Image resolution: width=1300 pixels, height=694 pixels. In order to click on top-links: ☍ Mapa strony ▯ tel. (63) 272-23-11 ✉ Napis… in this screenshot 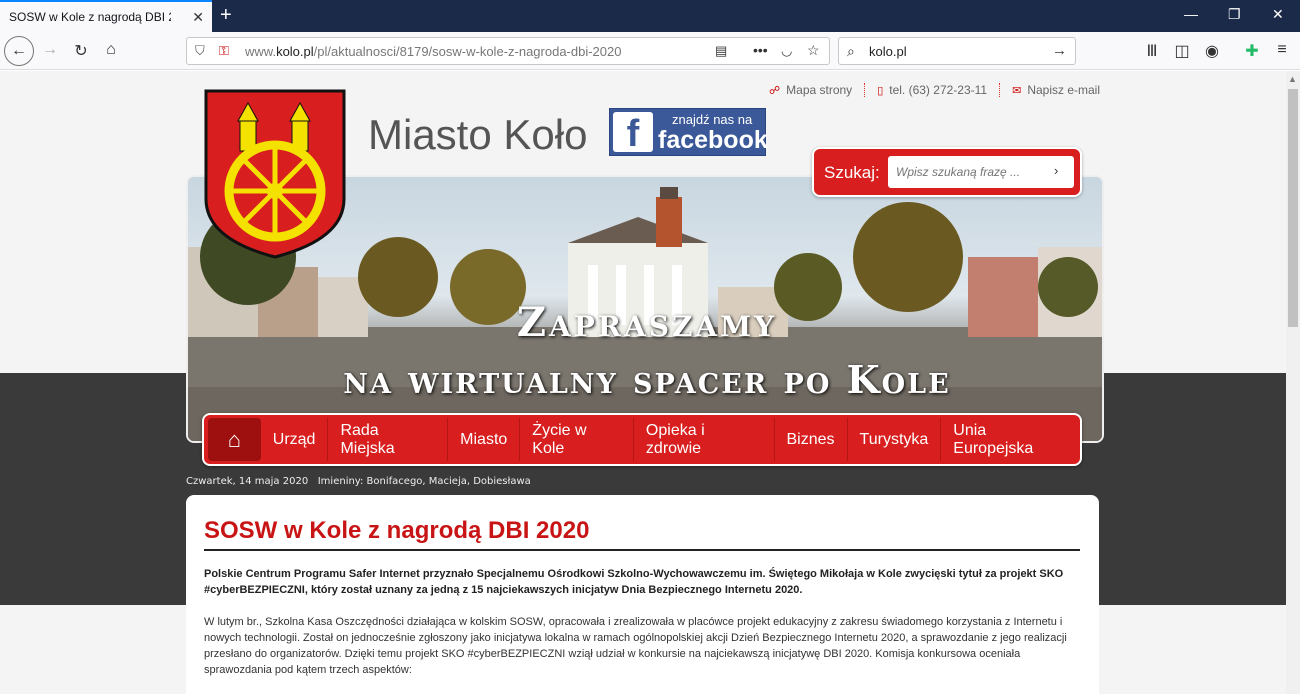, I will do `click(928, 90)`.